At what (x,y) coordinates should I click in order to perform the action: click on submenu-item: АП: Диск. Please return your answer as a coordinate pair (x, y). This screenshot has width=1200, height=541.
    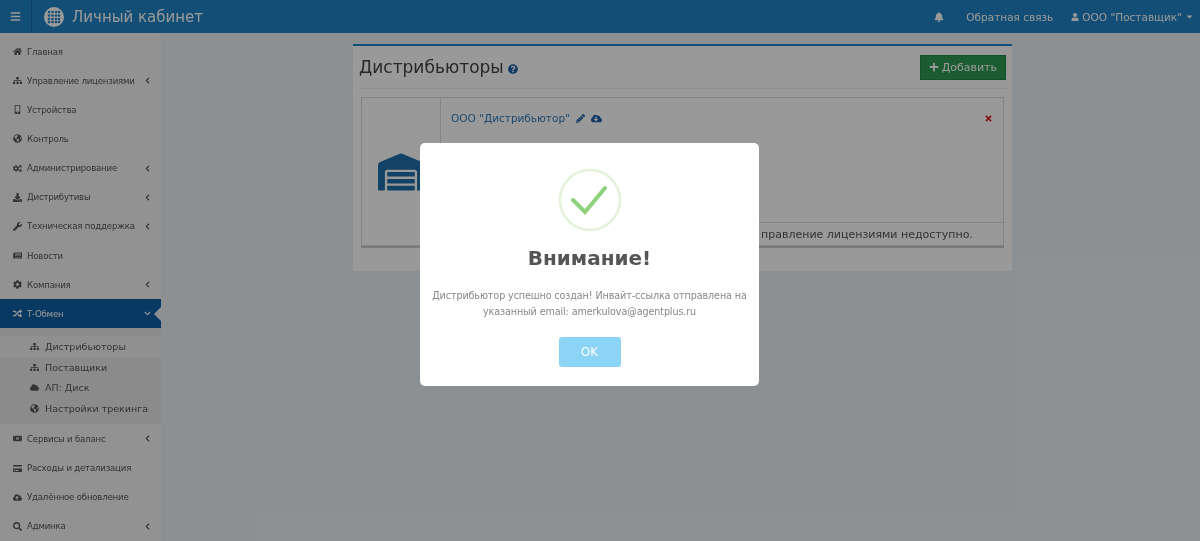
    Looking at the image, I should click on (80, 387).